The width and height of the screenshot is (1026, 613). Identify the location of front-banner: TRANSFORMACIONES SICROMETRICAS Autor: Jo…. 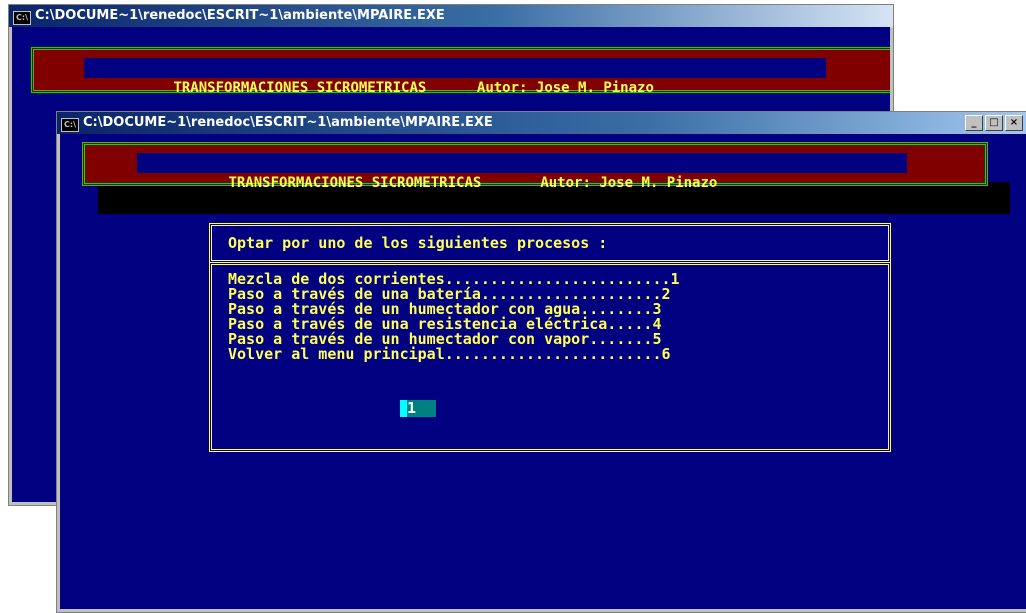
(535, 166).